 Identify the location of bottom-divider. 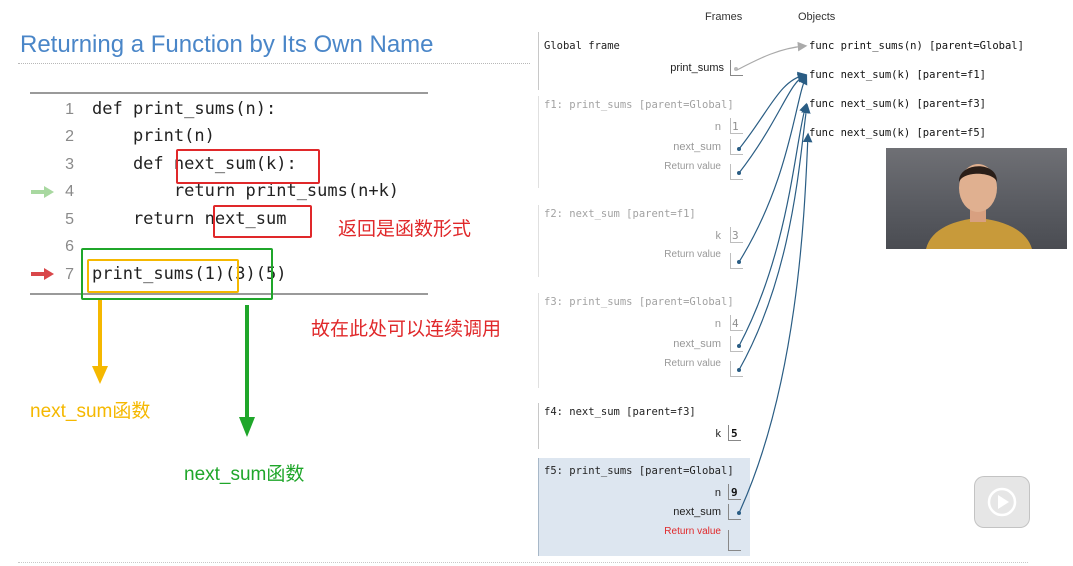
(523, 562).